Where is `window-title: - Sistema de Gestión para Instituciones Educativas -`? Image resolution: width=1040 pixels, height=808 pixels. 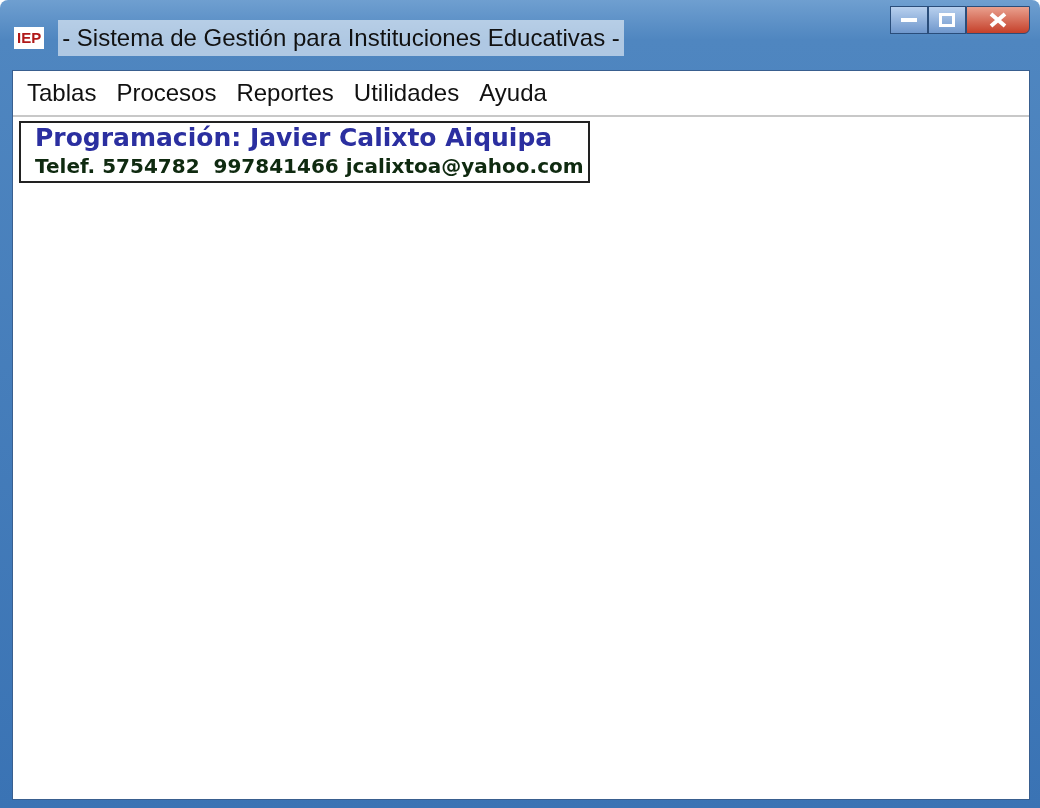
window-title: - Sistema de Gestión para Instituciones Educativas - is located at coordinates (341, 38).